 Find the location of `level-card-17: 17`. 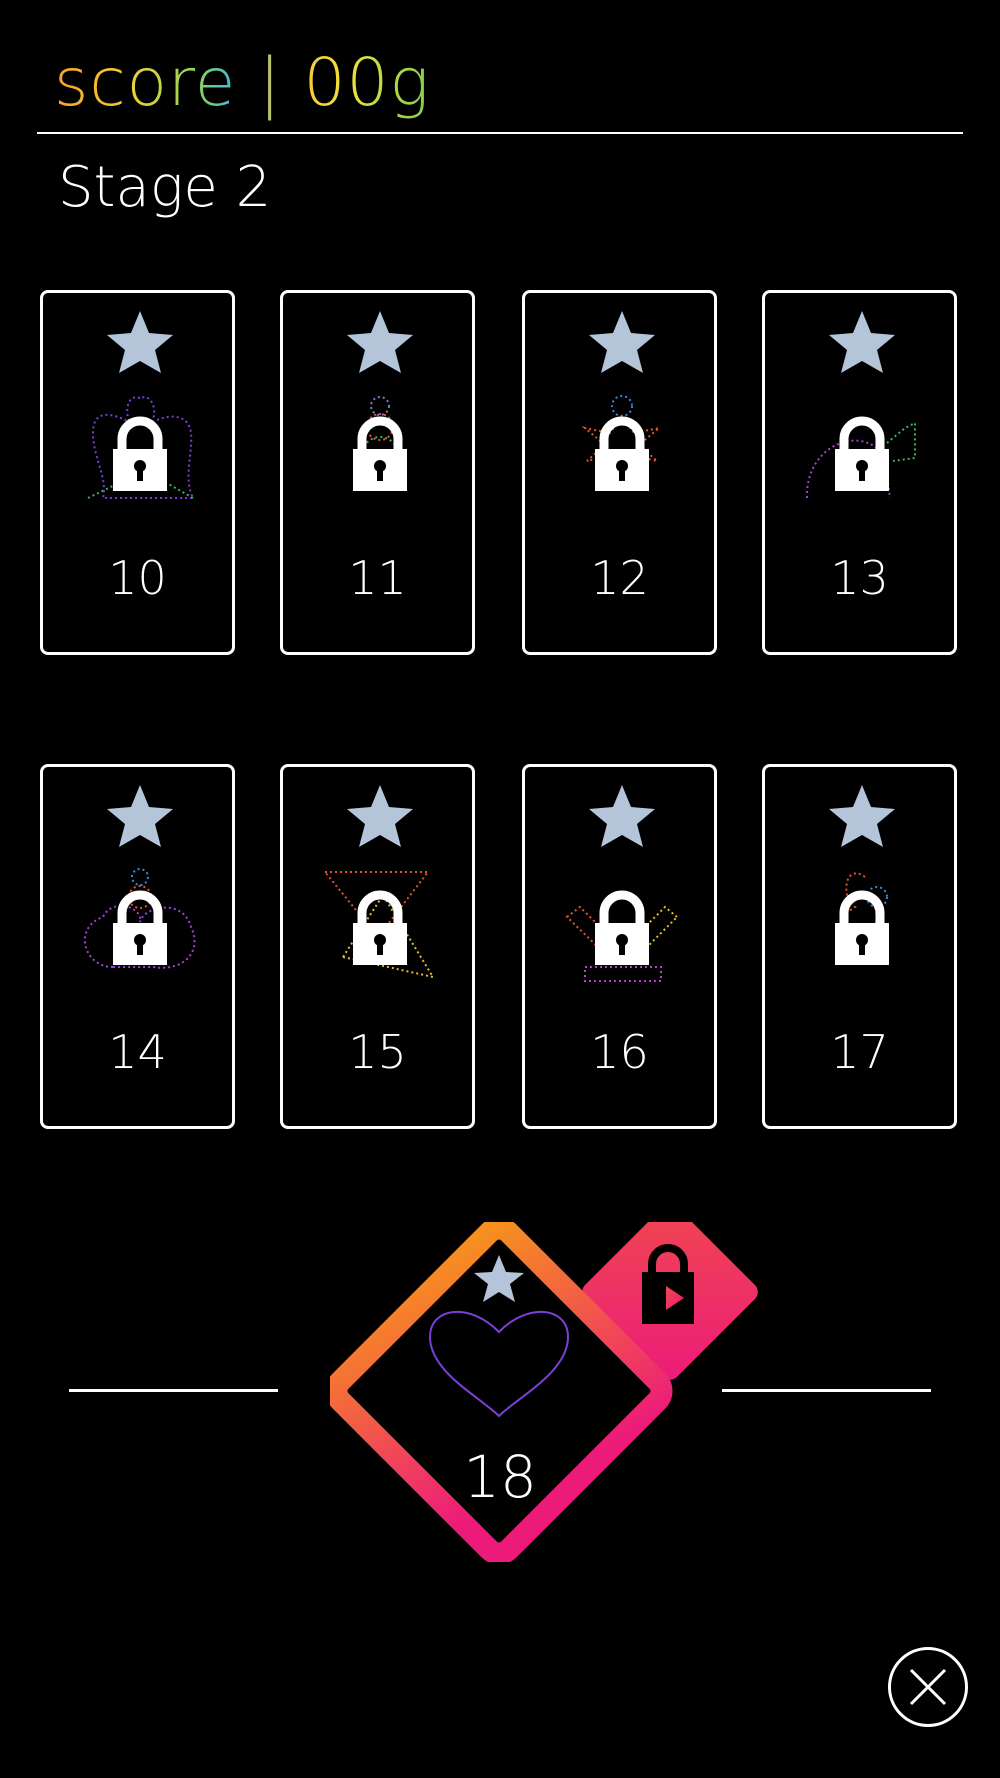

level-card-17: 17 is located at coordinates (859, 946).